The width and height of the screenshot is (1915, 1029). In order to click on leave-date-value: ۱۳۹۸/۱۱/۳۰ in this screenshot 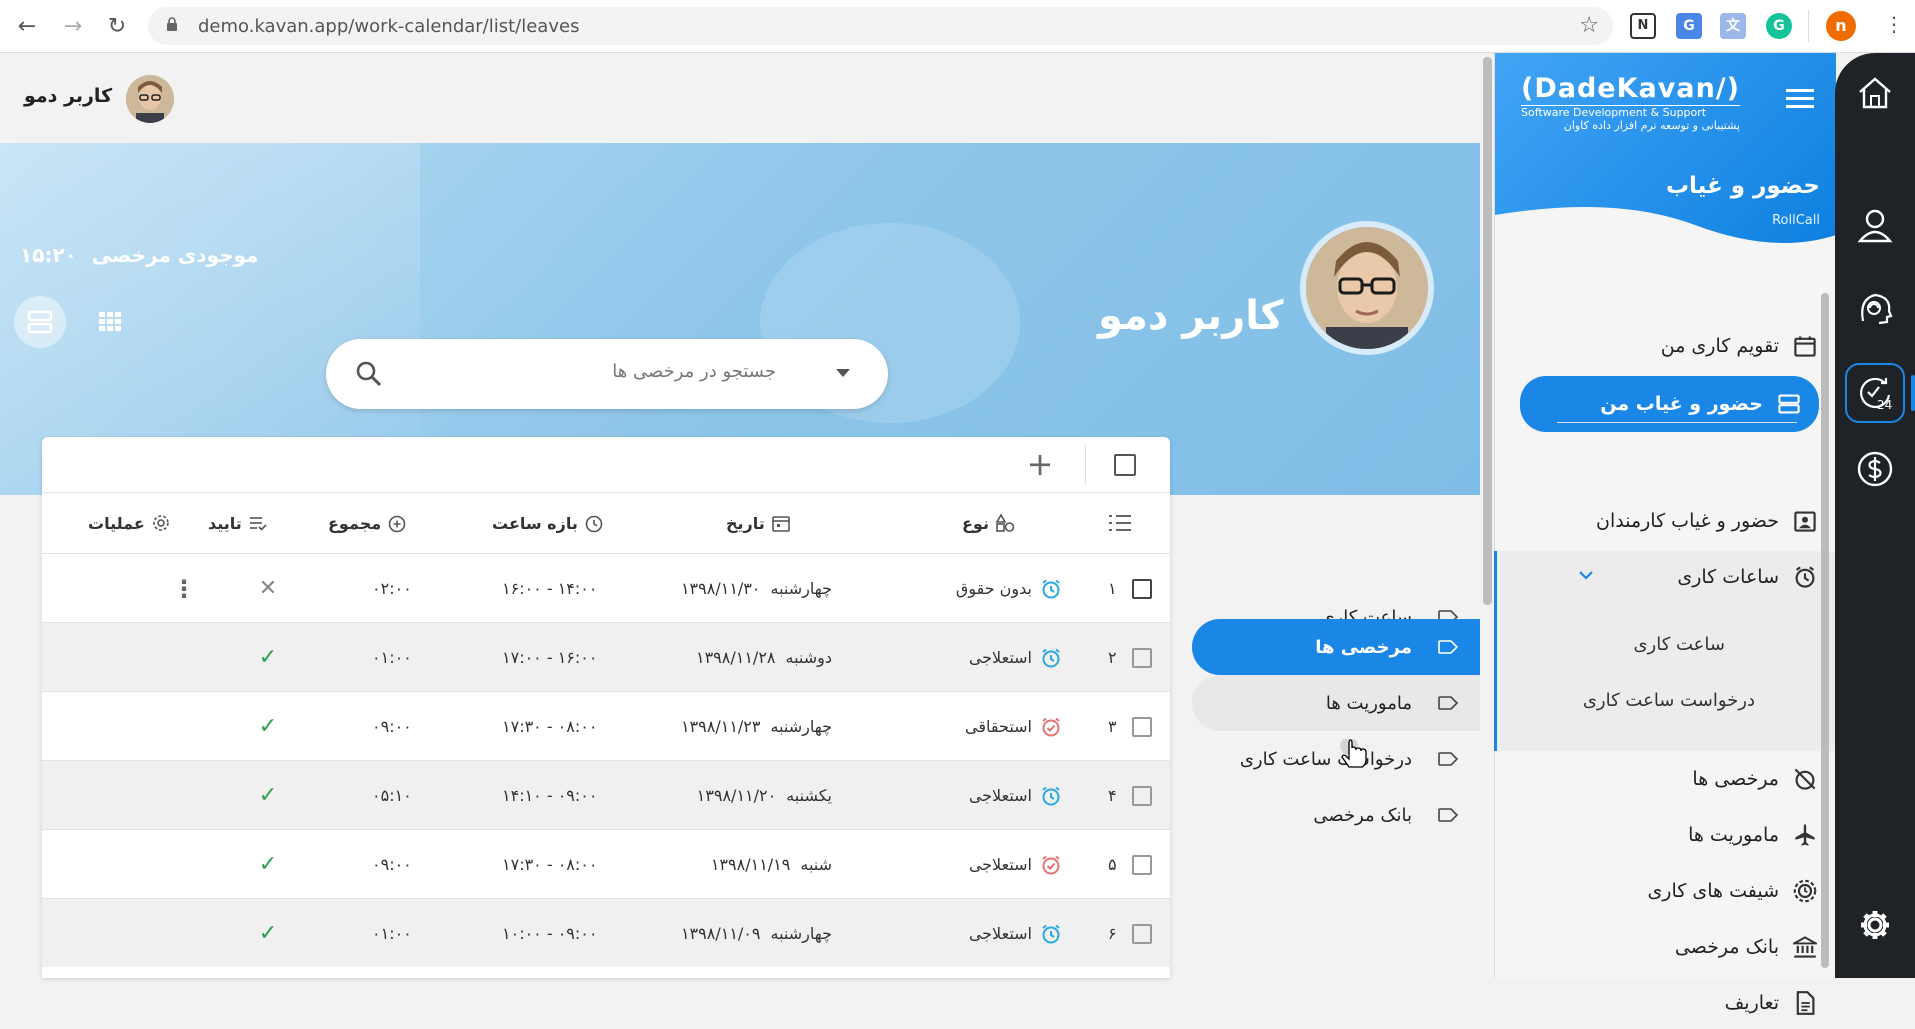, I will do `click(720, 588)`.